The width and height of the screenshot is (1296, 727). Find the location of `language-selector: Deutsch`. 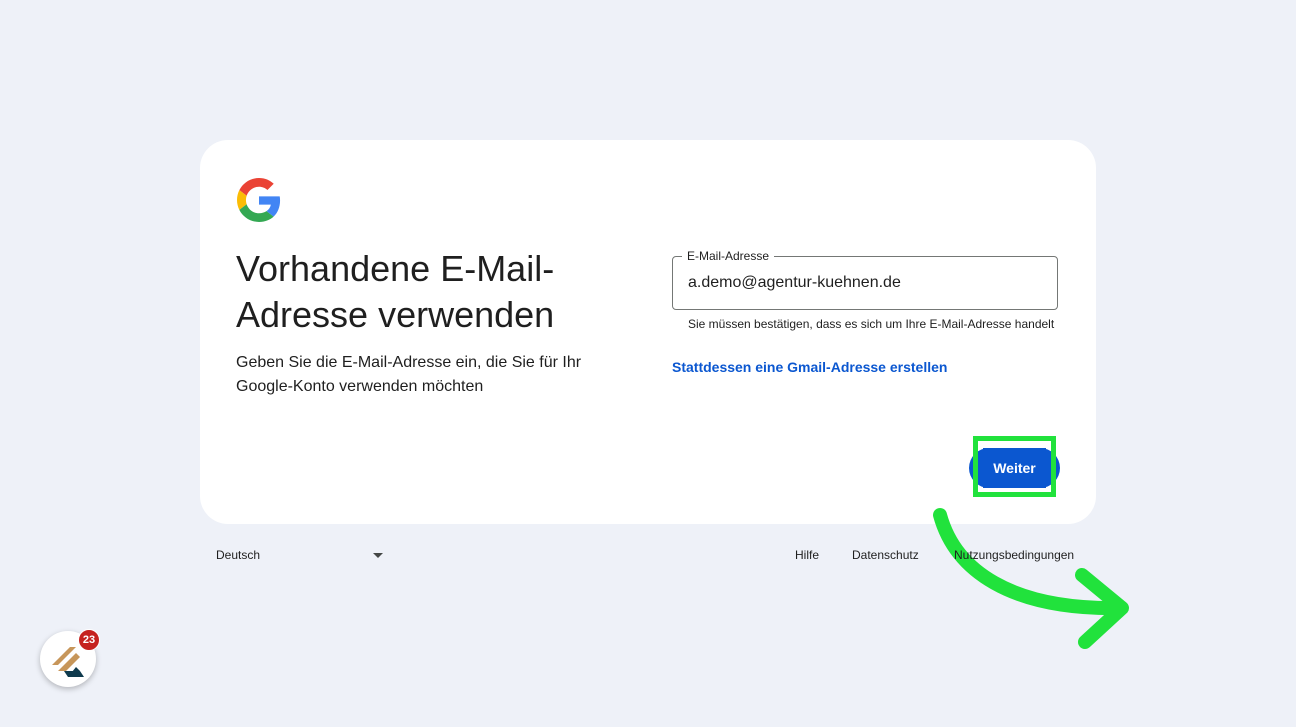

language-selector: Deutsch is located at coordinates (238, 555).